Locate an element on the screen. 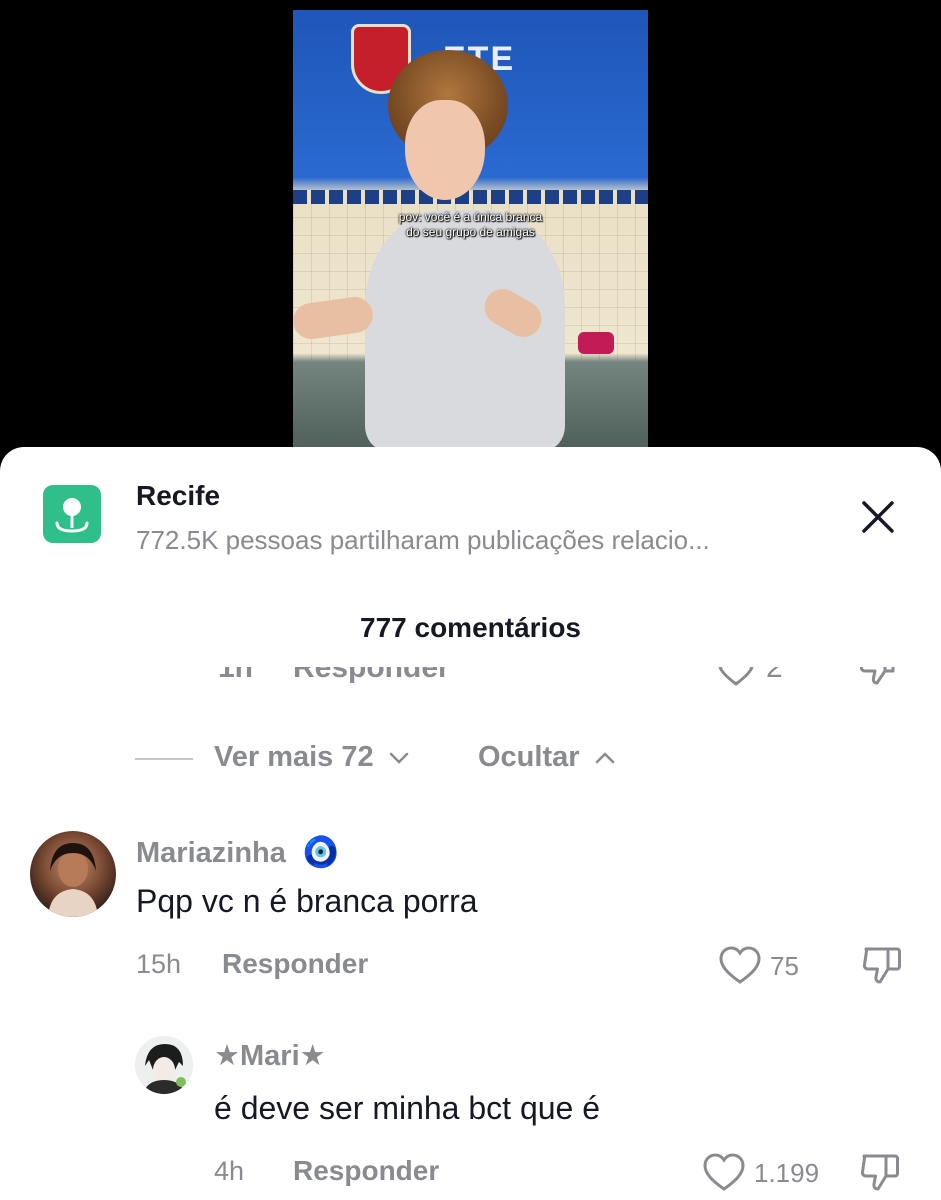  close-icon is located at coordinates (878, 517).